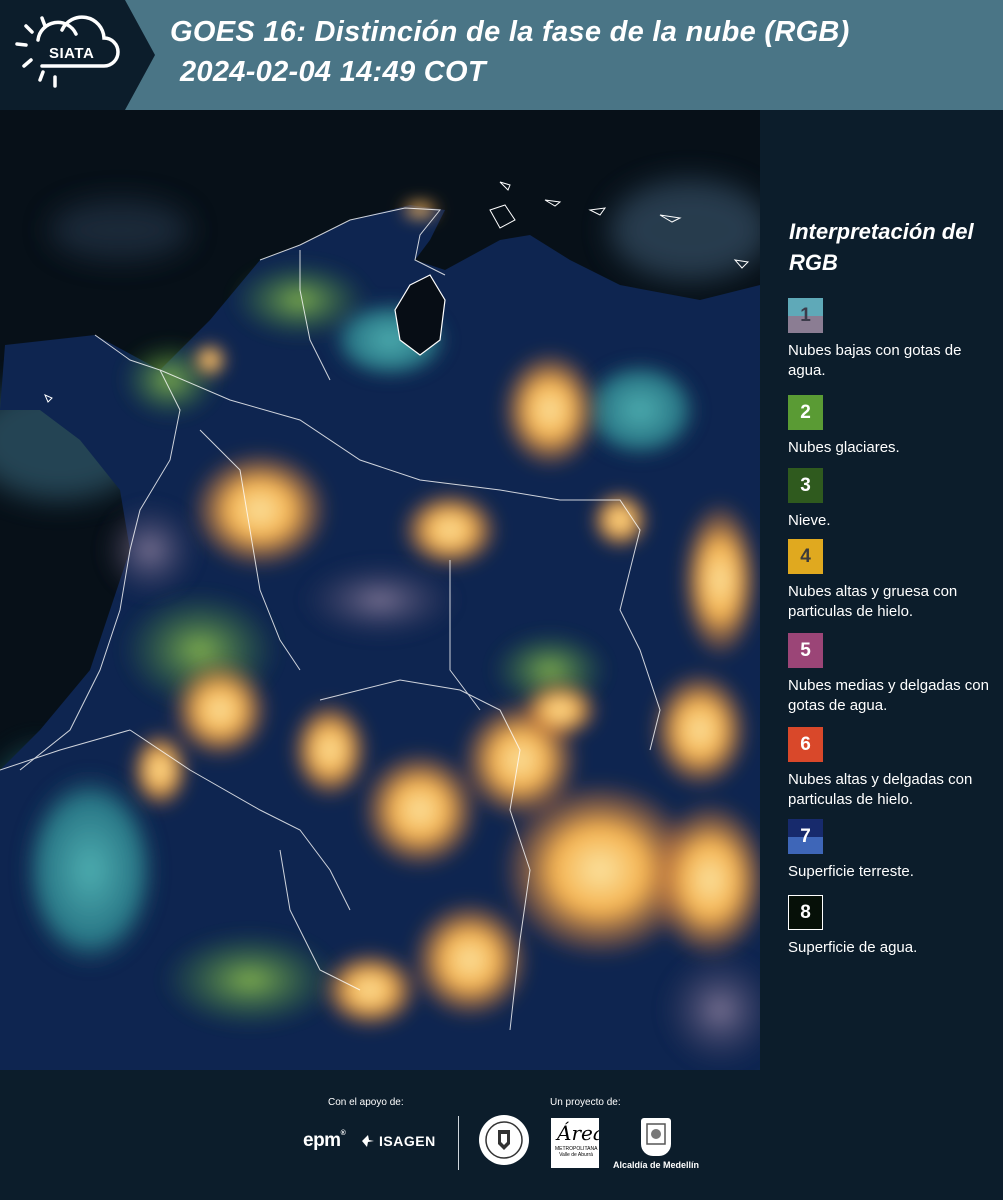 The height and width of the screenshot is (1200, 1003). I want to click on legend-number: 3, so click(805, 485).